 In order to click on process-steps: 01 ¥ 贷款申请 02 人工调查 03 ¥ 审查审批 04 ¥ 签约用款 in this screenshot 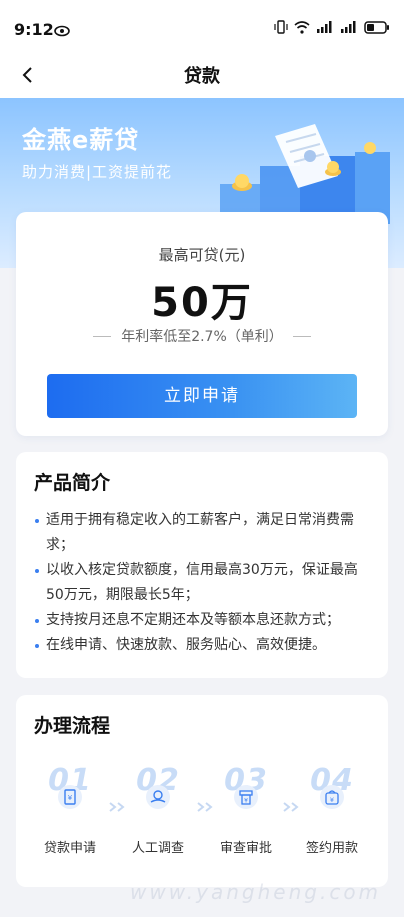, I will do `click(202, 813)`.